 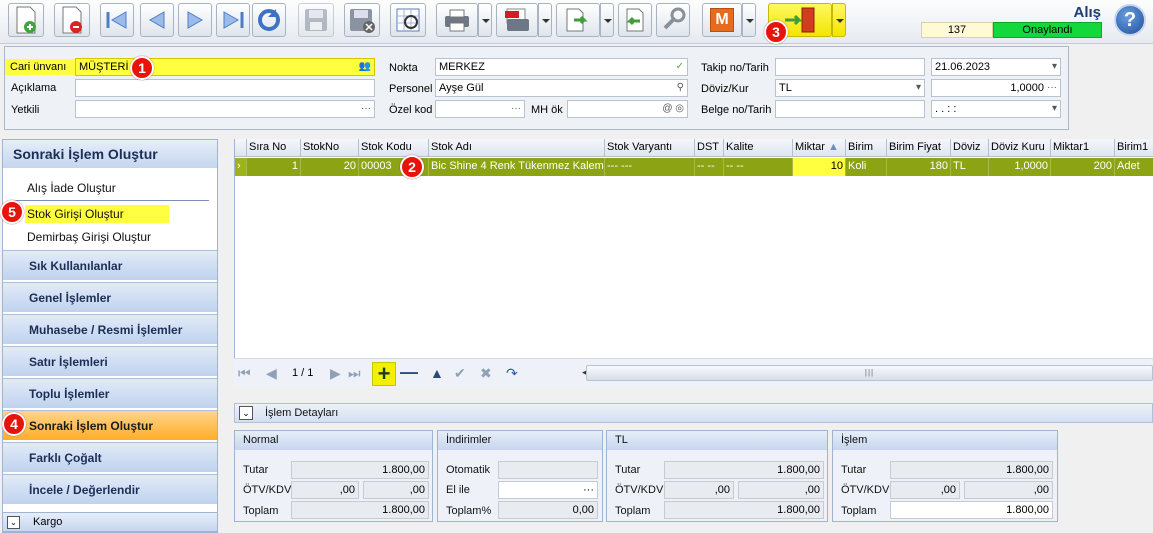 I want to click on previous-record-button, so click(x=157, y=20).